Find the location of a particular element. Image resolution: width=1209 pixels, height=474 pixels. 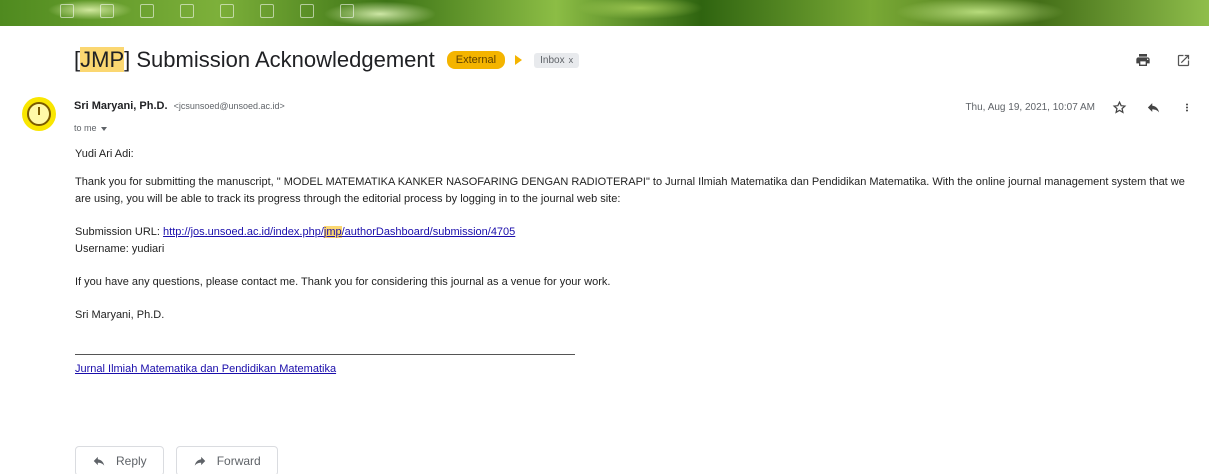

url-part-start: http://jos.unsoed.ac.id/index.php/ is located at coordinates (243, 232).